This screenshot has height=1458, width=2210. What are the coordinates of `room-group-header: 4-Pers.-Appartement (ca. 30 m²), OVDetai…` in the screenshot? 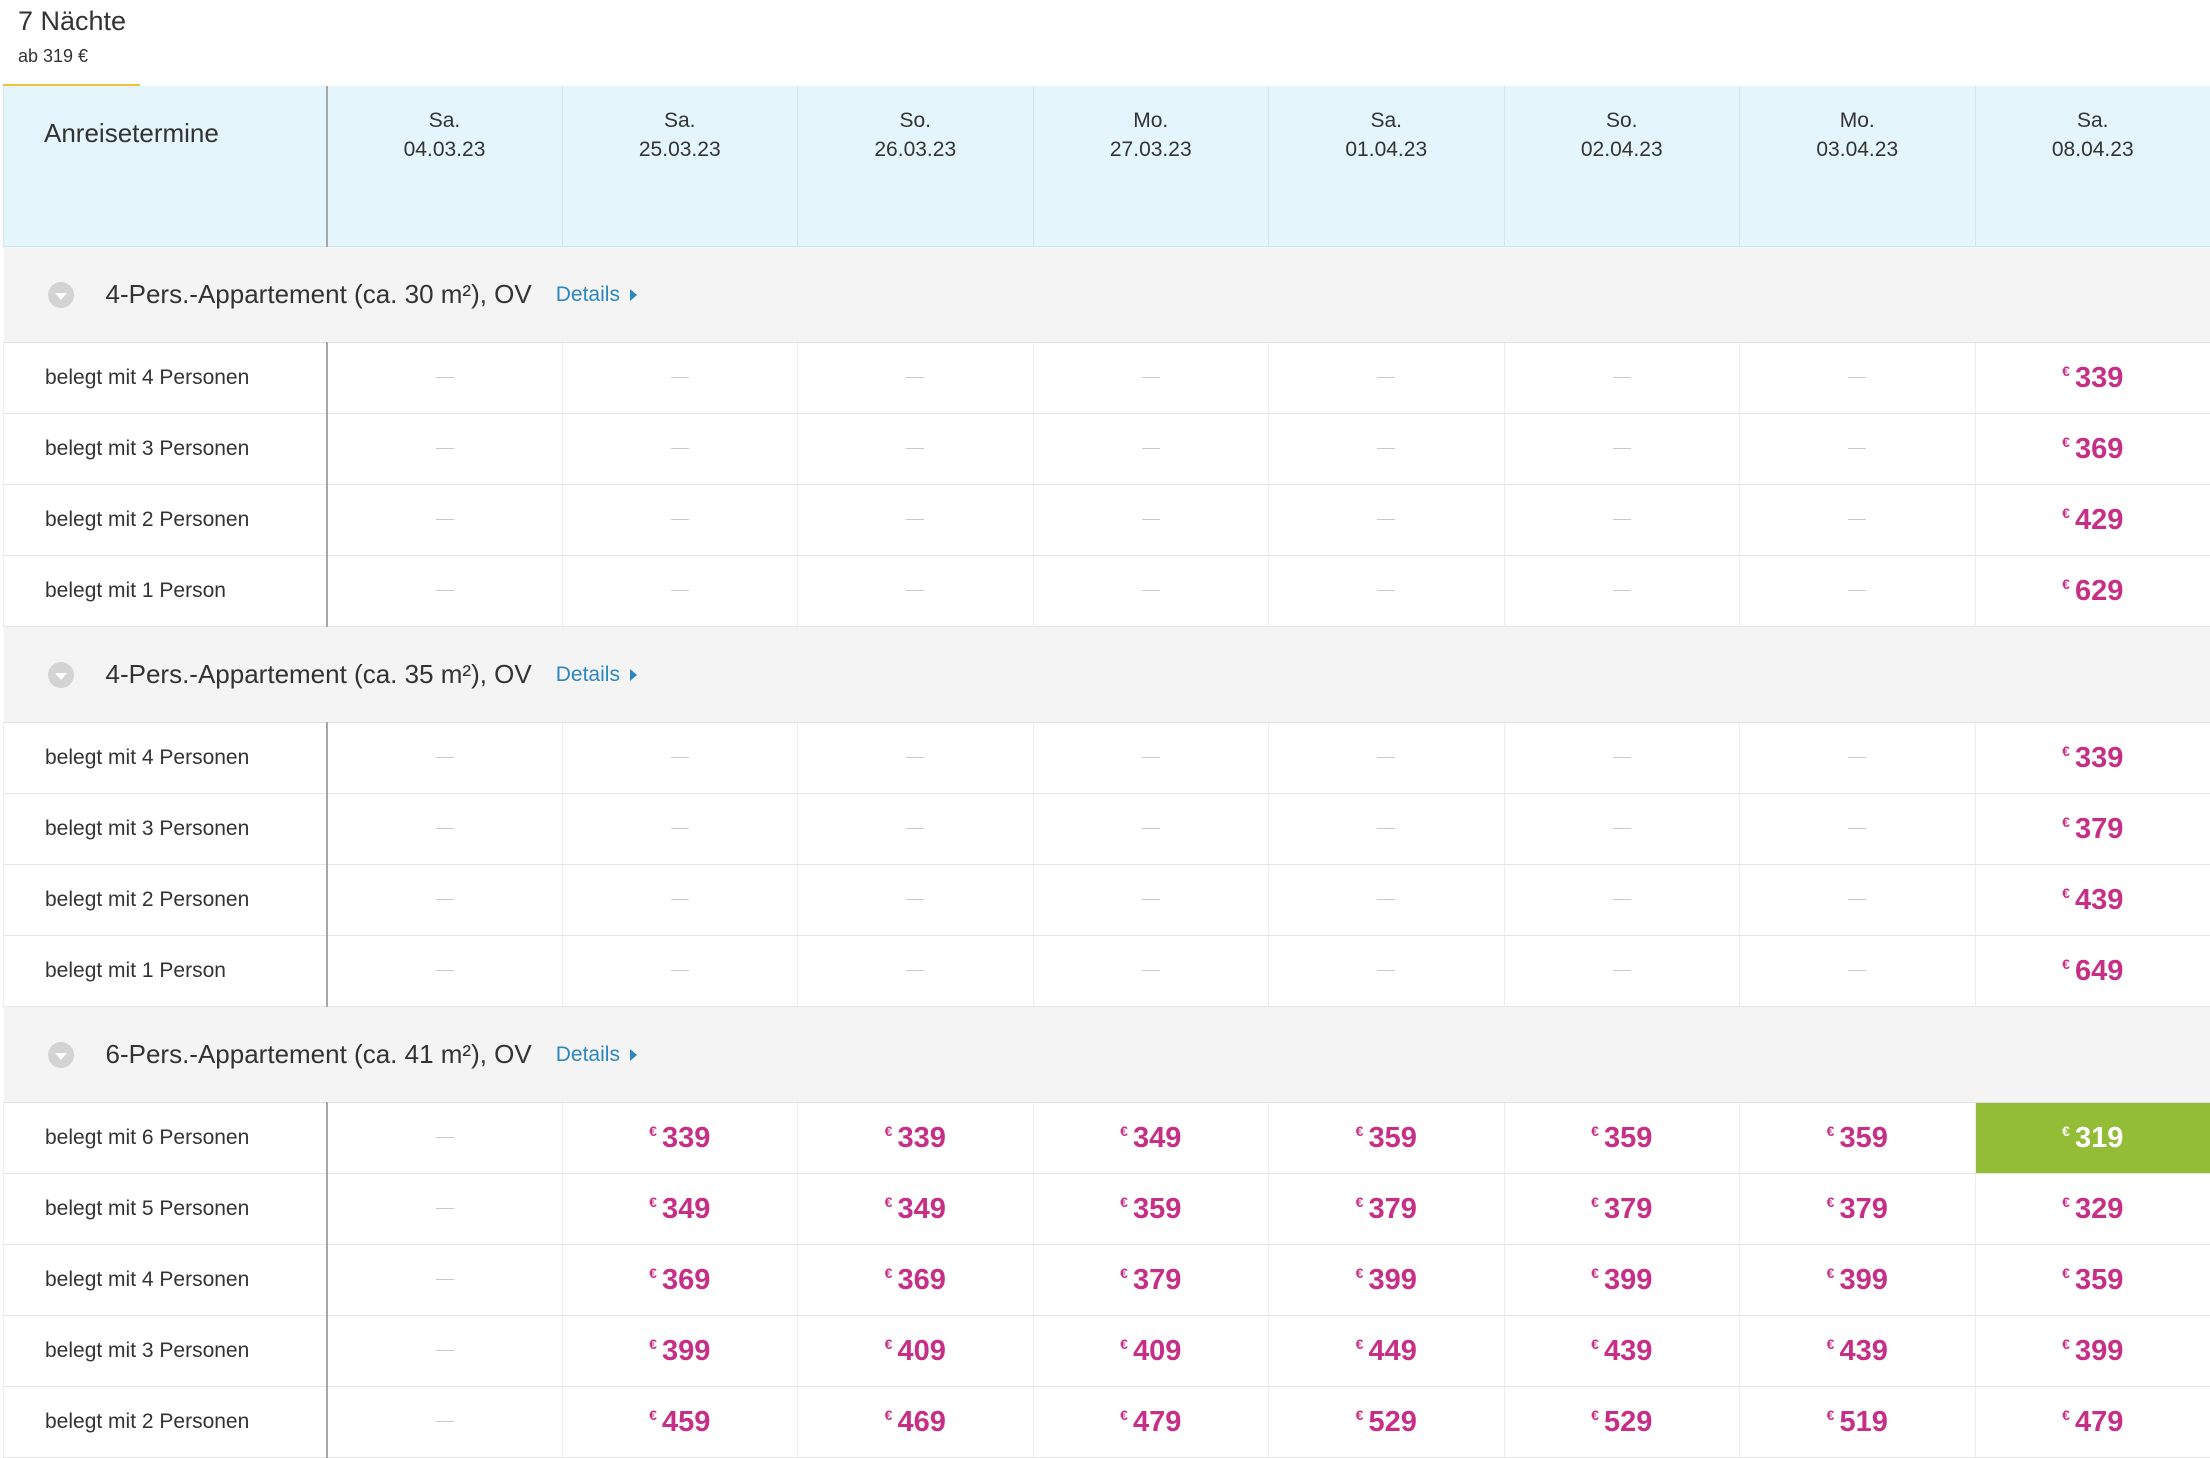 It's located at (1107, 295).